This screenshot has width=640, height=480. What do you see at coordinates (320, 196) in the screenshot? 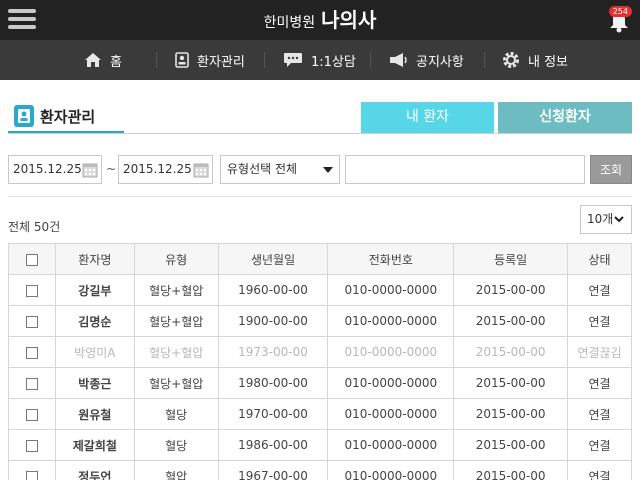
I see `filter-divider` at bounding box center [320, 196].